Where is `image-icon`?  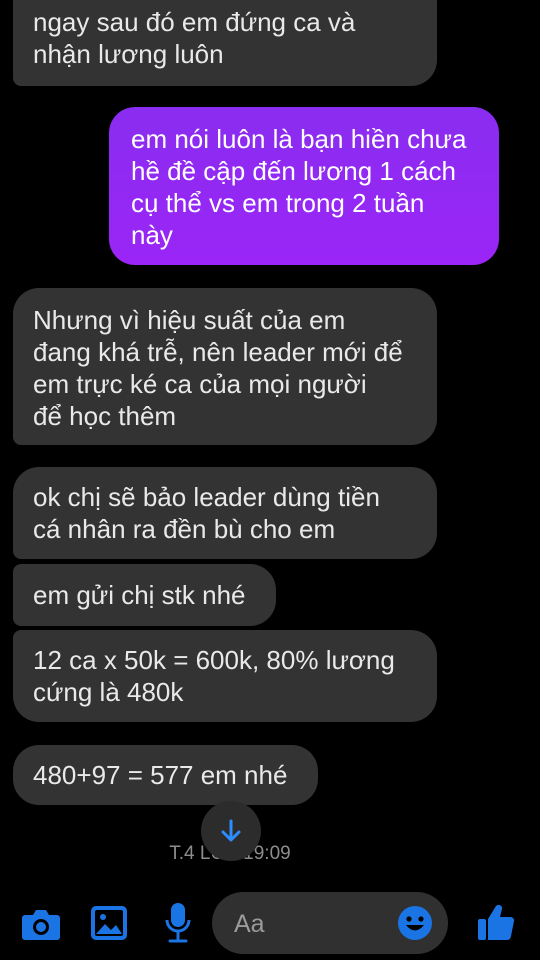
image-icon is located at coordinates (109, 923).